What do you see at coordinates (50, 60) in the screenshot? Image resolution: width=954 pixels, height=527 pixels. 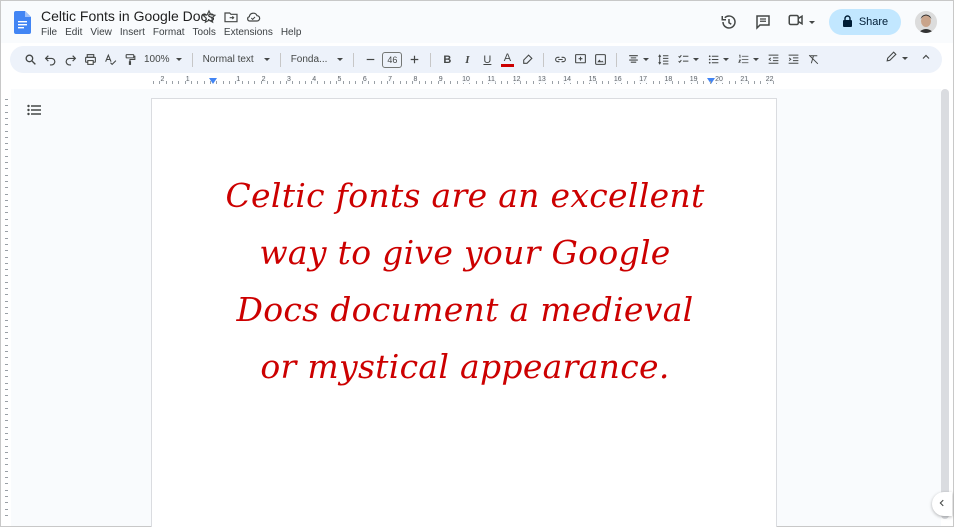 I see `undo-icon` at bounding box center [50, 60].